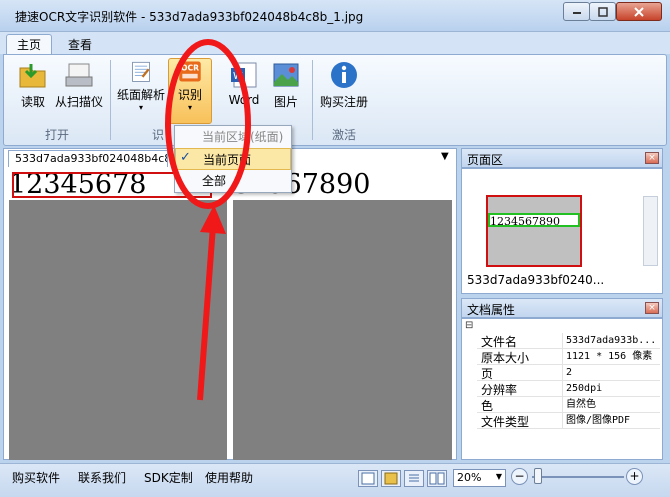 This screenshot has width=670, height=497. What do you see at coordinates (213, 219) in the screenshot?
I see `annotation-arrow-head` at bounding box center [213, 219].